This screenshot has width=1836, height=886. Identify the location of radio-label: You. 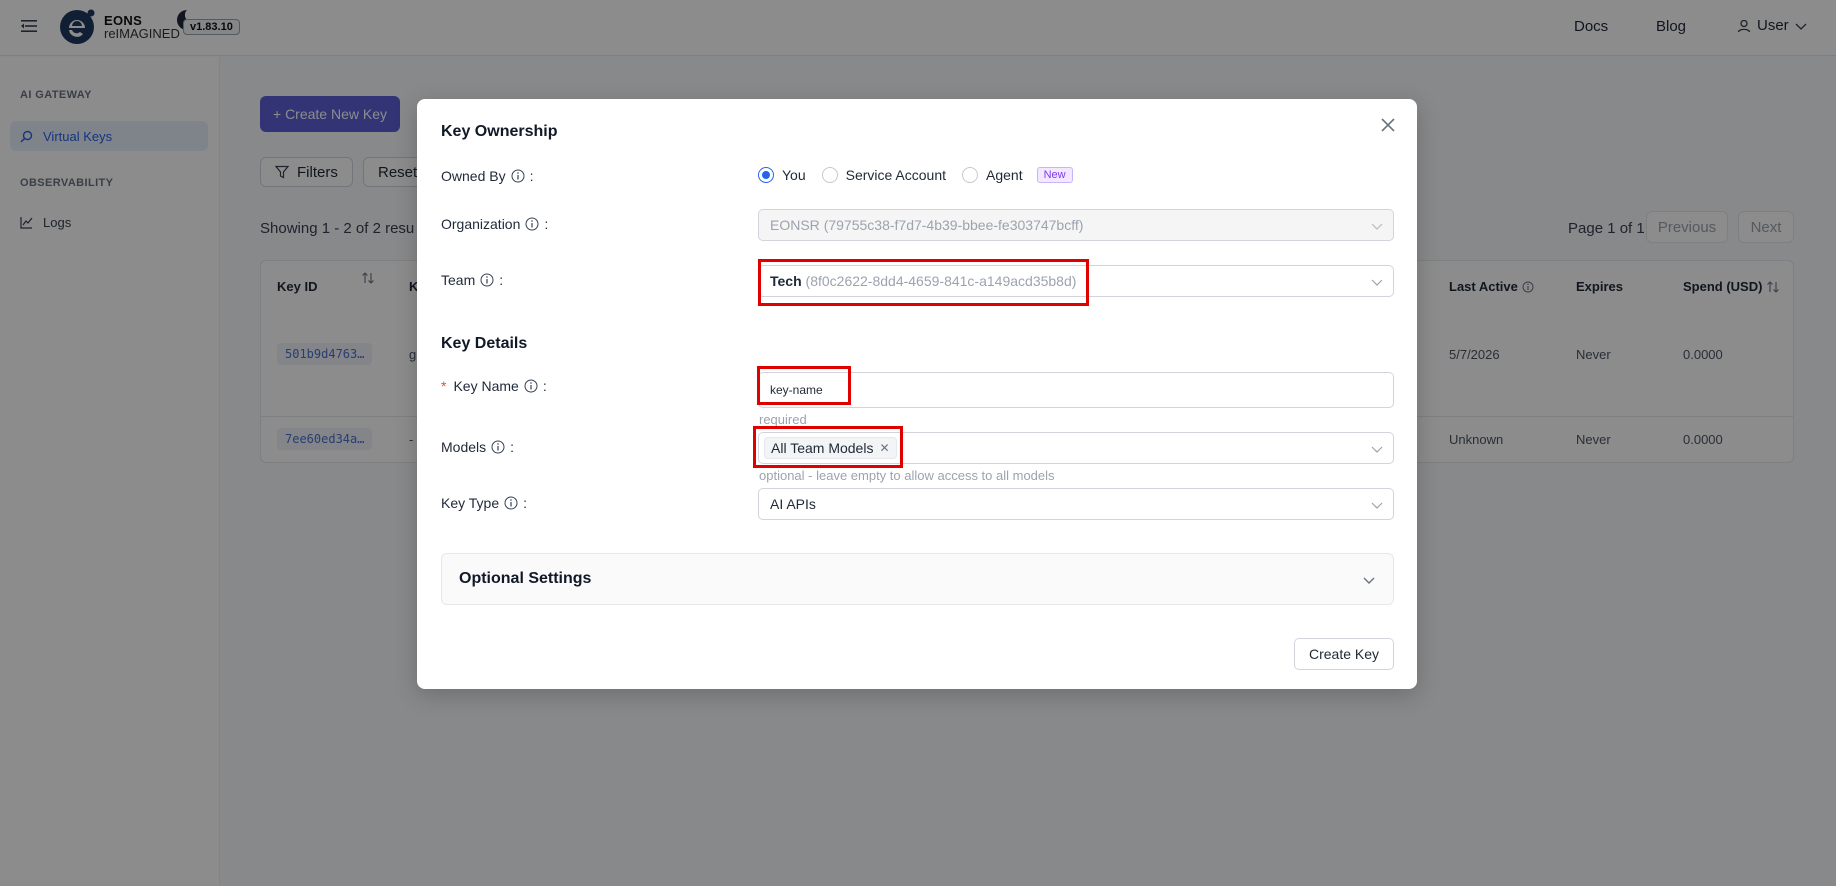
(794, 175).